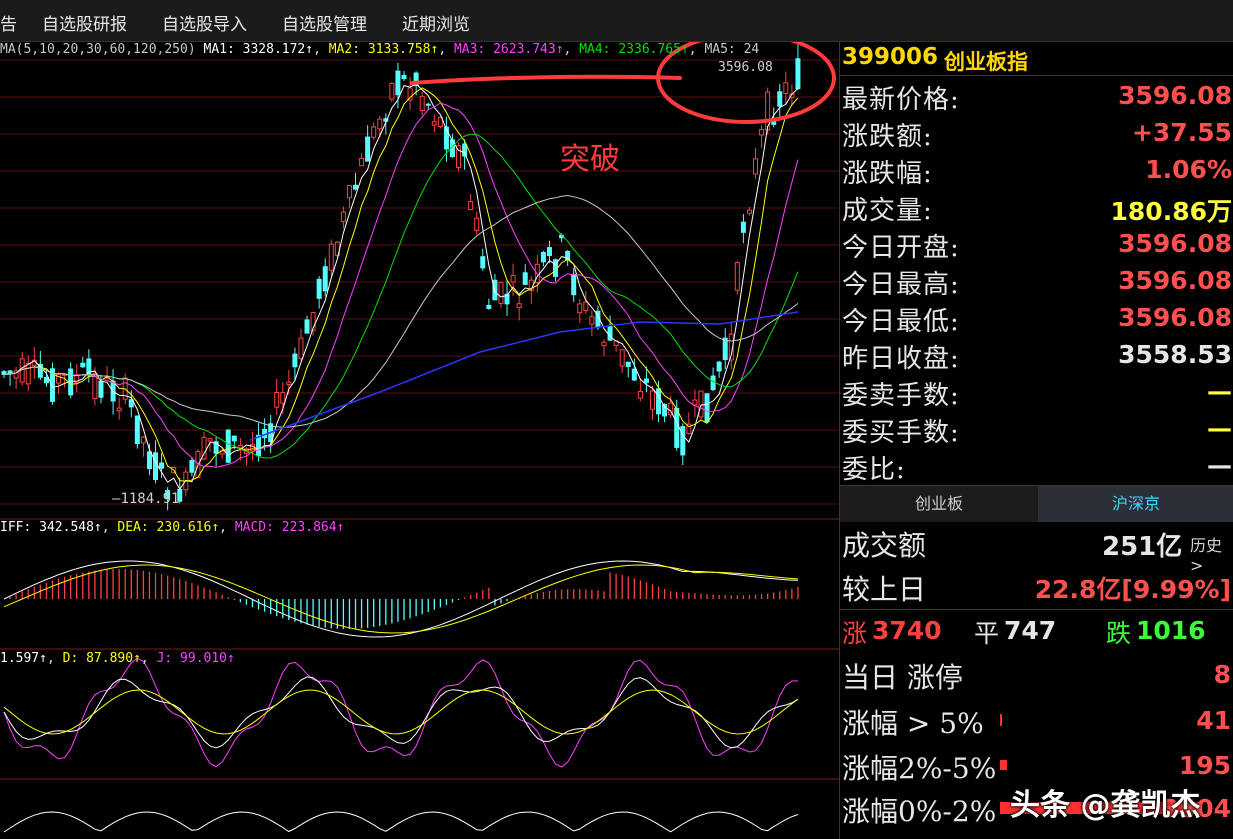 This screenshot has width=1233, height=839. I want to click on quote-row-label: 昨日收盘:, so click(901, 359).